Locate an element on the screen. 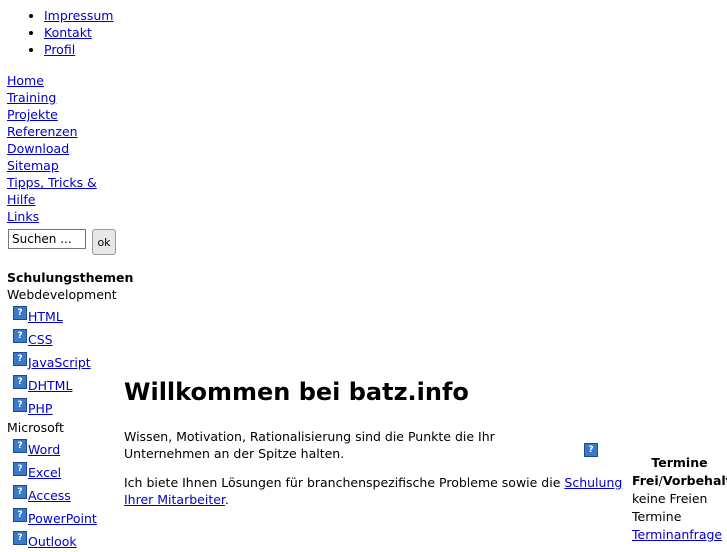 Image resolution: width=727 pixels, height=552 pixels. terminanfrage-link: Terminanfrage is located at coordinates (677, 534).